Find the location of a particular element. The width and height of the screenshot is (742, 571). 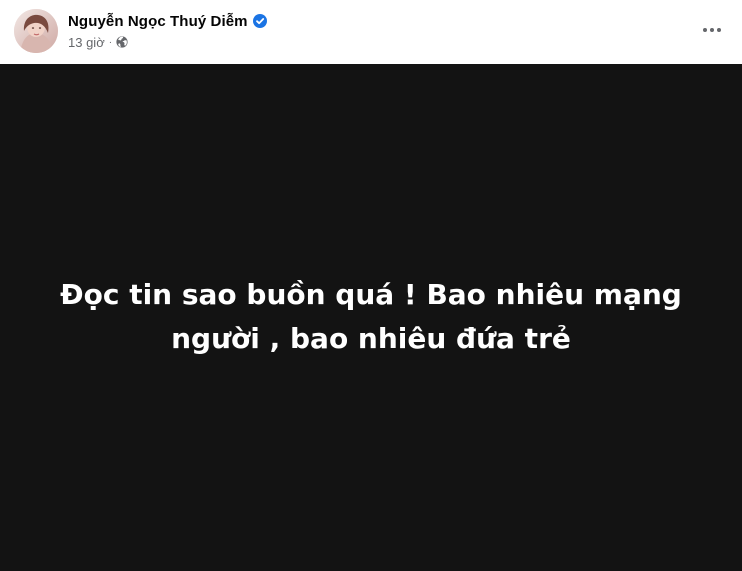

avatar-image is located at coordinates (36, 31).